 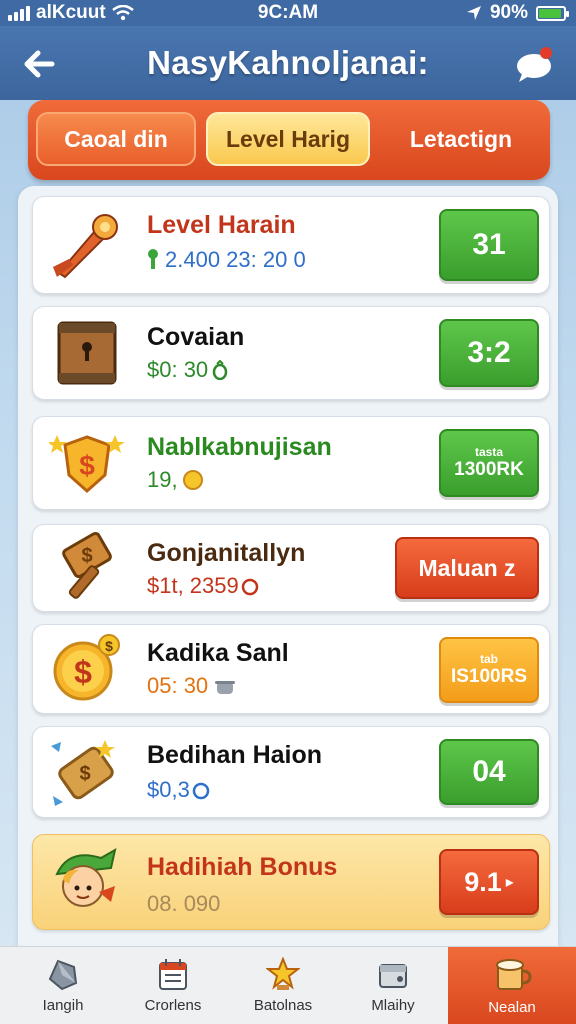 I want to click on nav-item-batolnas: Batolnas, so click(x=283, y=985).